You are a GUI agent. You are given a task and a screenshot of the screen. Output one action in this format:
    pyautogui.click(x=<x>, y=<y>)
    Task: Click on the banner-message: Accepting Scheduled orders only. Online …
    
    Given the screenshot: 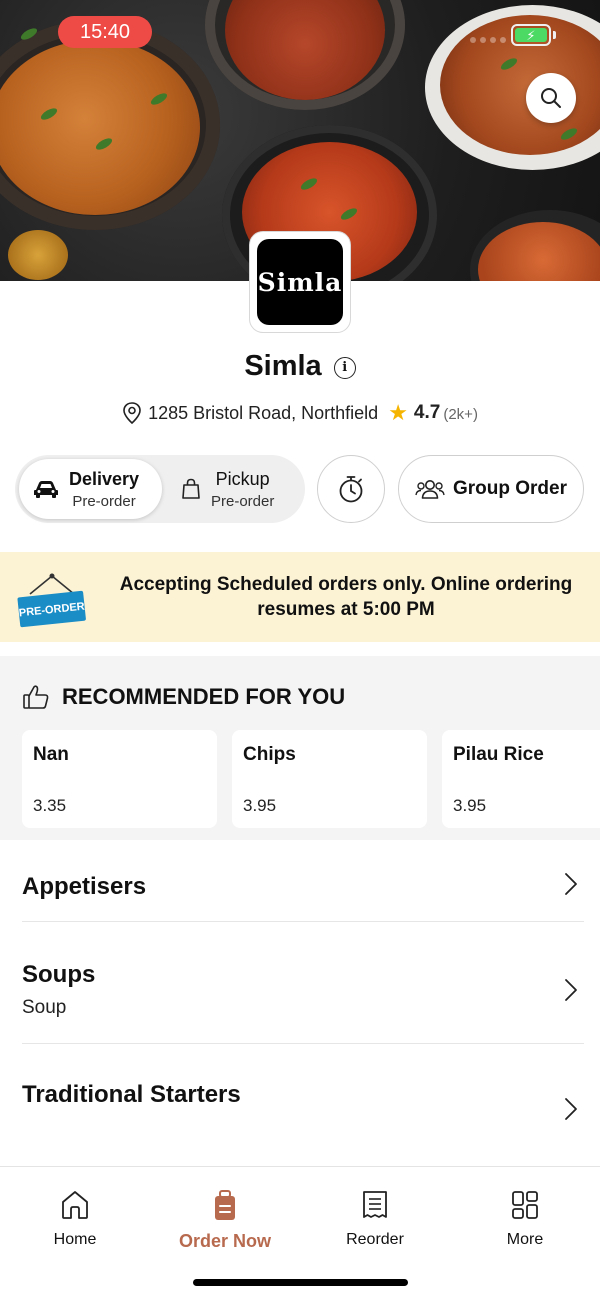 What is the action you would take?
    pyautogui.click(x=346, y=597)
    